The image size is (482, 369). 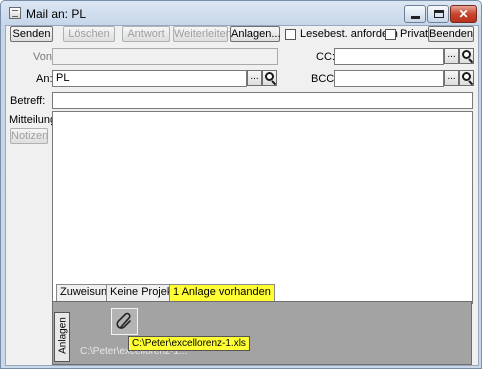 I want to click on attachment-tooltip: C:\Peter\excellorenz-1.xls, so click(x=189, y=343).